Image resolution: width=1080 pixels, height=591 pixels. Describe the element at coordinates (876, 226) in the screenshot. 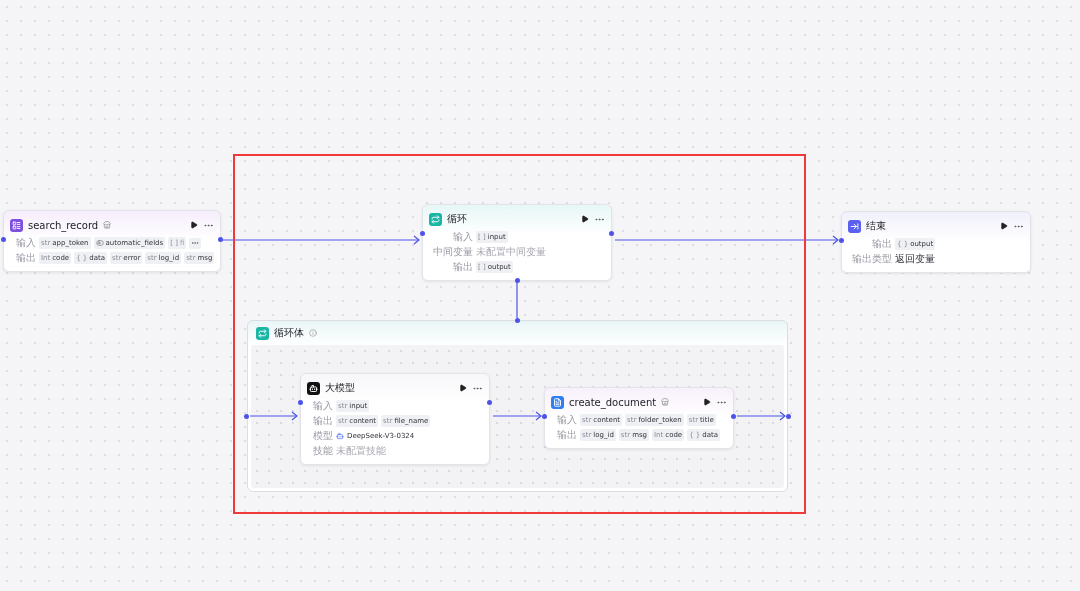

I see `node-title: 结束` at that location.